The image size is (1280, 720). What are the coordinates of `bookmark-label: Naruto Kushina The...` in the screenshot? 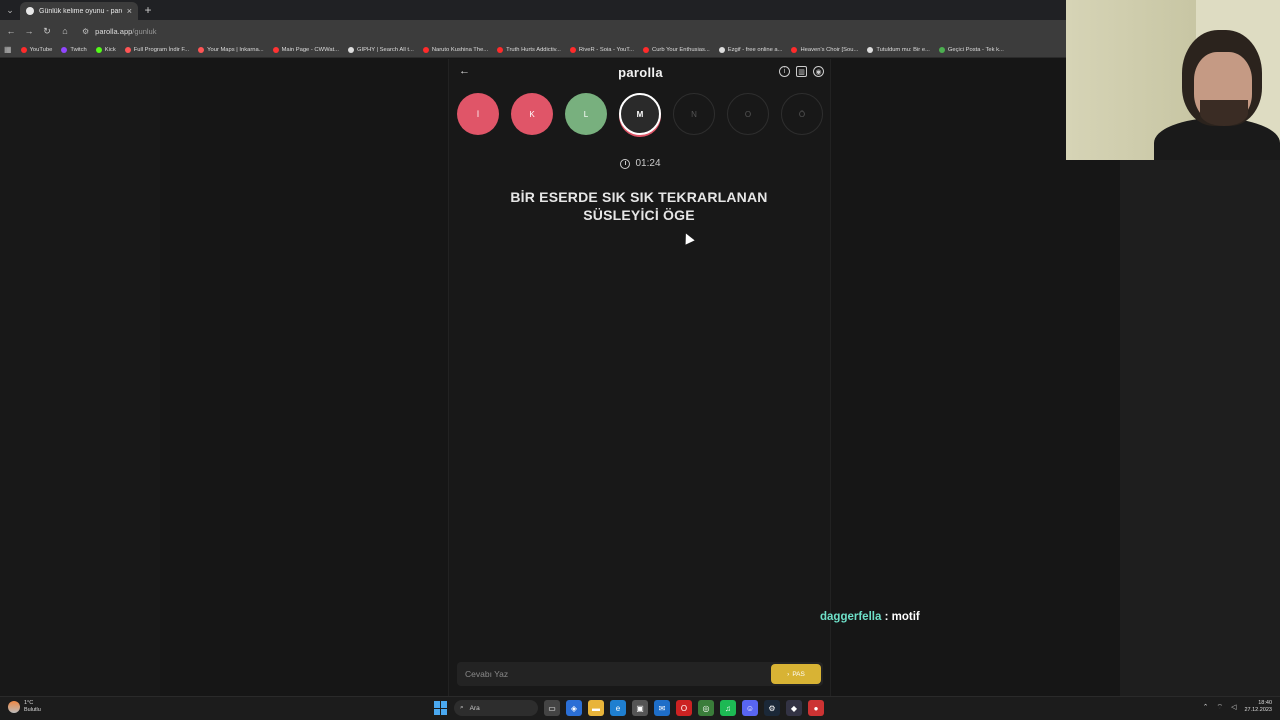 It's located at (460, 49).